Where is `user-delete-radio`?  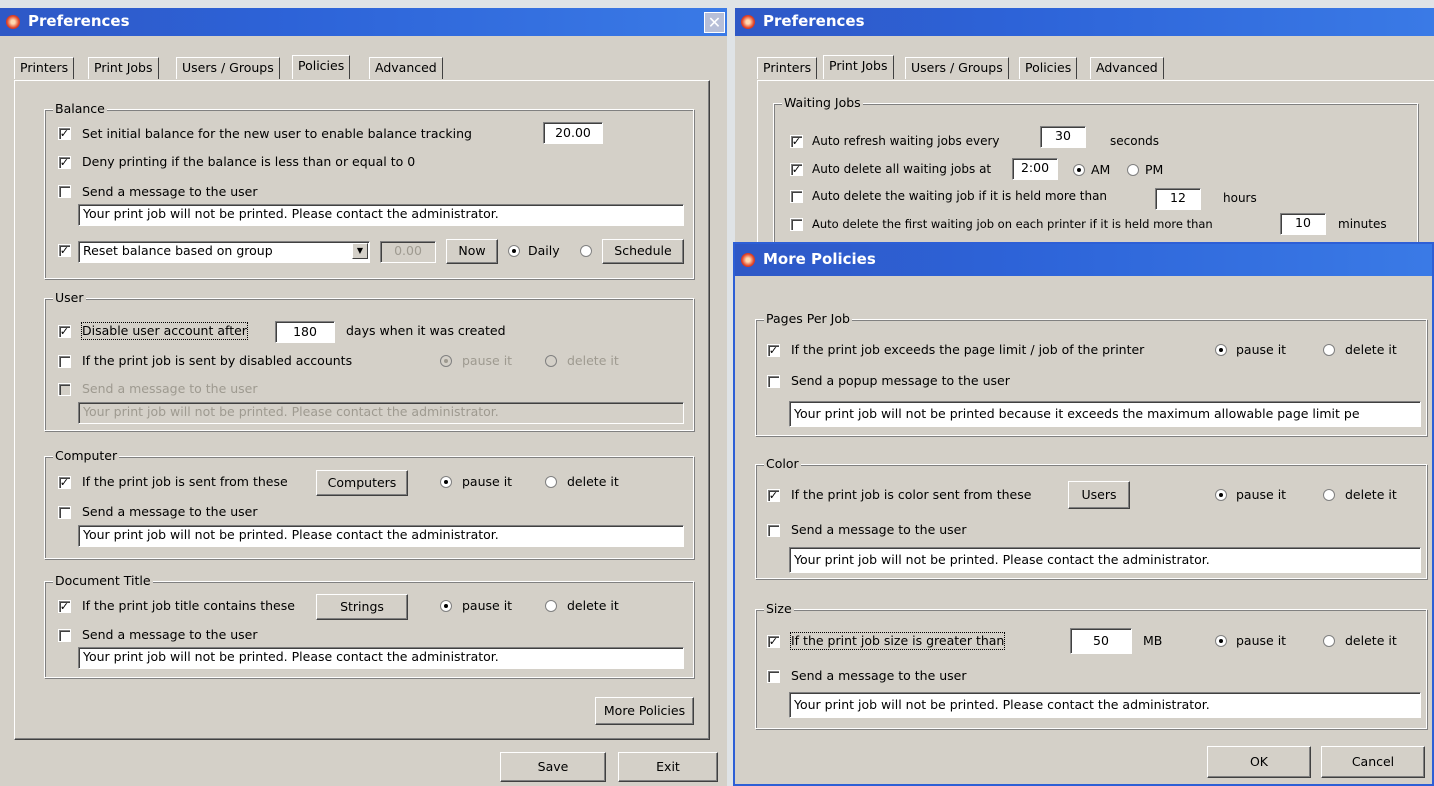
user-delete-radio is located at coordinates (551, 361).